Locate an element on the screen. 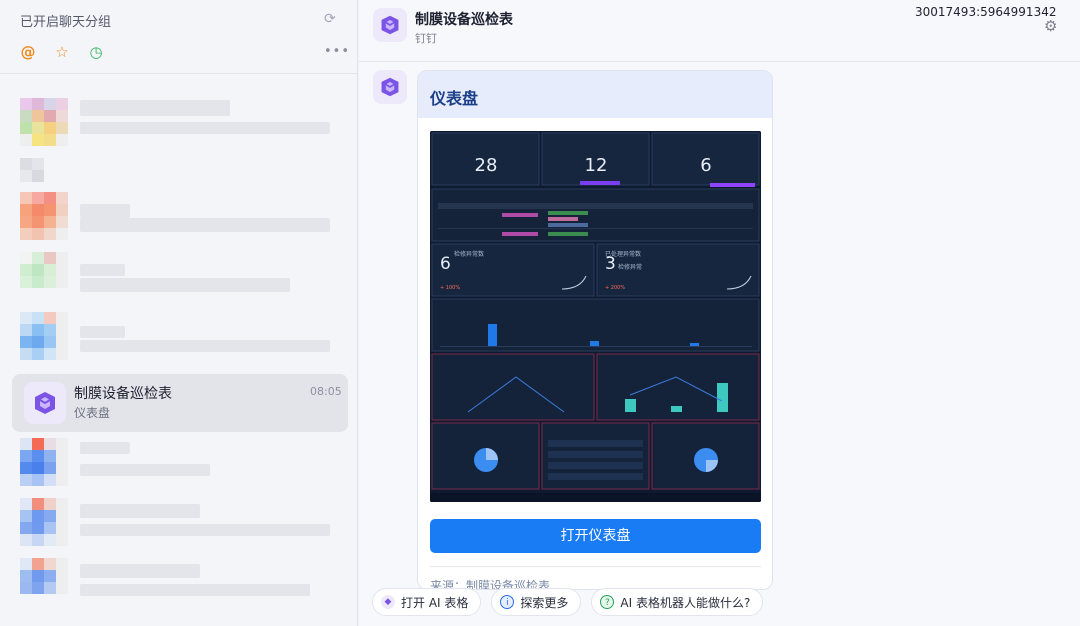  abnormal-label: 检修异常数 is located at coordinates (469, 254).